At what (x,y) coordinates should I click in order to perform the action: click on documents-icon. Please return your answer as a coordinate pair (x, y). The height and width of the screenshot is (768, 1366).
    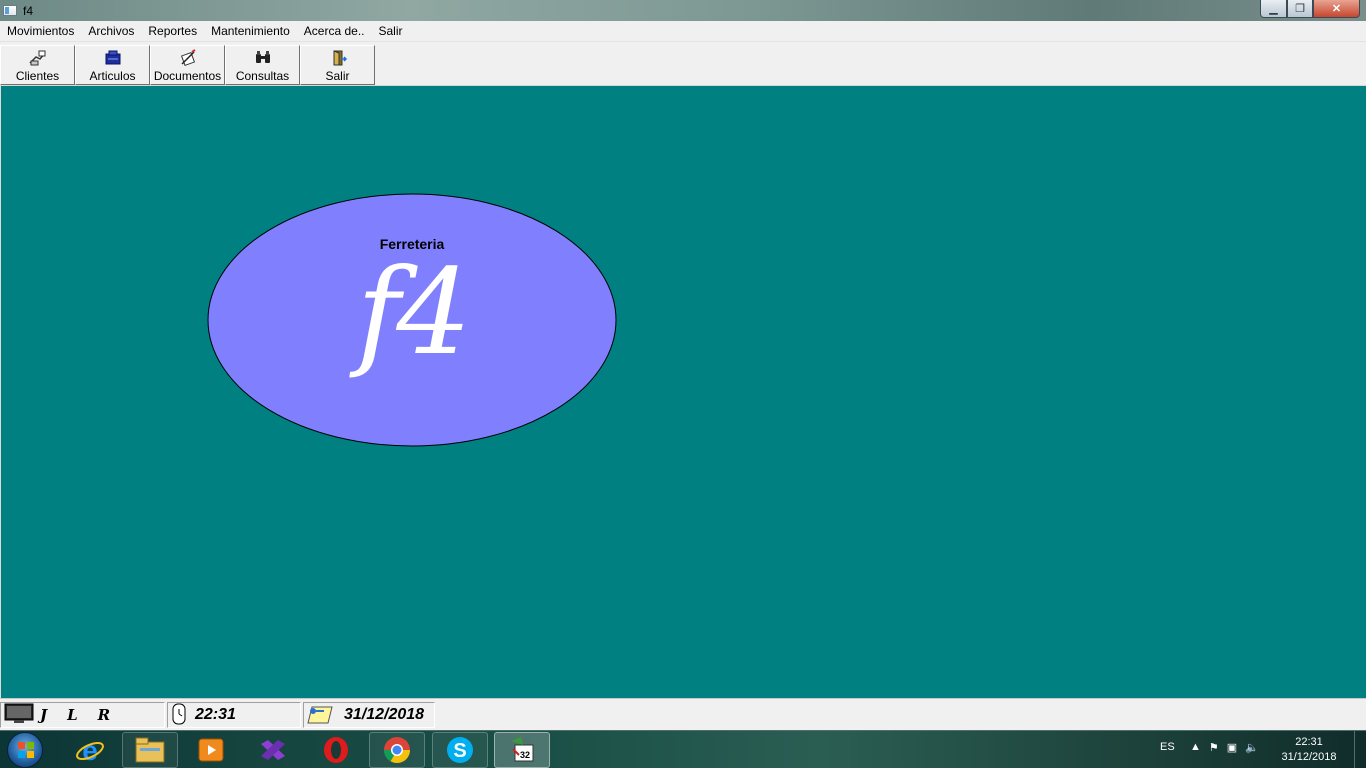
    Looking at the image, I should click on (188, 58).